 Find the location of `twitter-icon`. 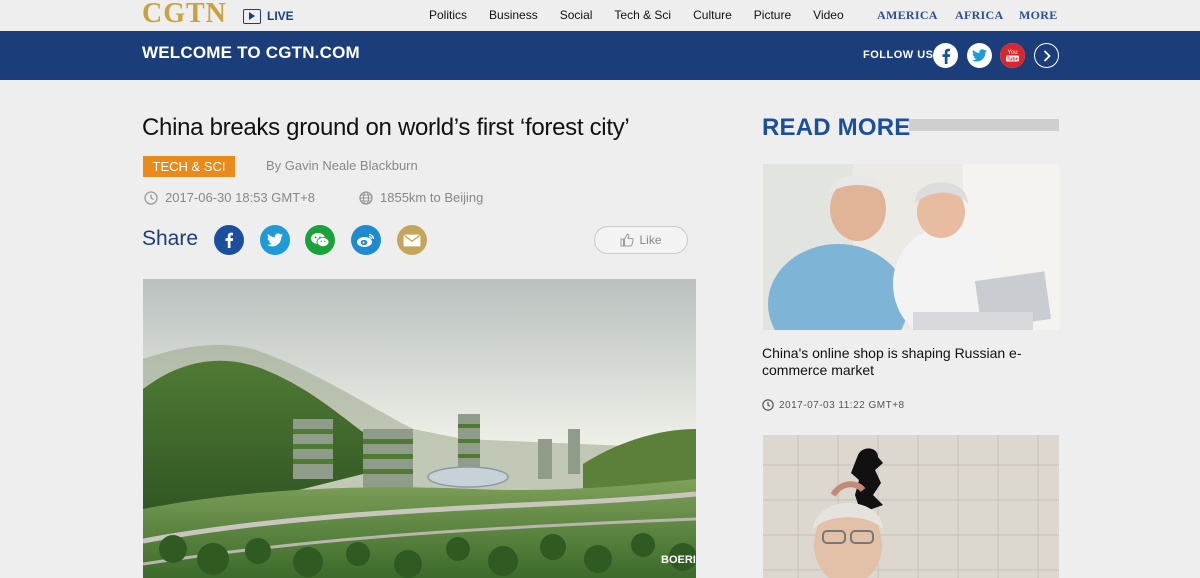

twitter-icon is located at coordinates (979, 55).